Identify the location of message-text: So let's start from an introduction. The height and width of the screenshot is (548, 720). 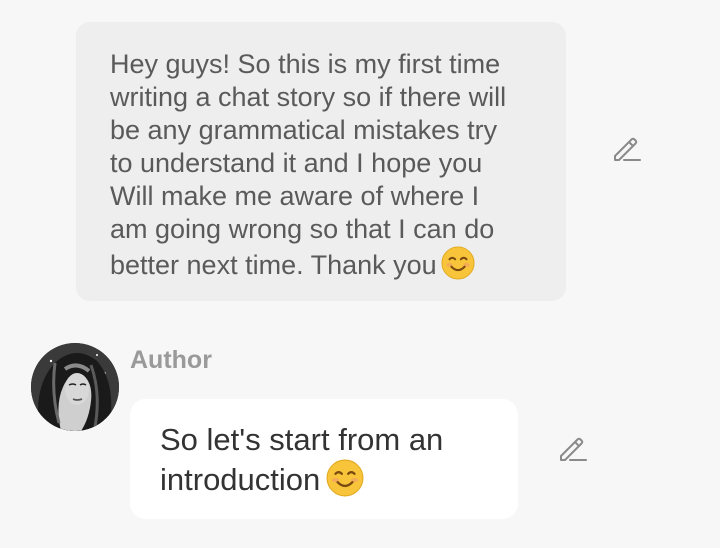
(302, 459).